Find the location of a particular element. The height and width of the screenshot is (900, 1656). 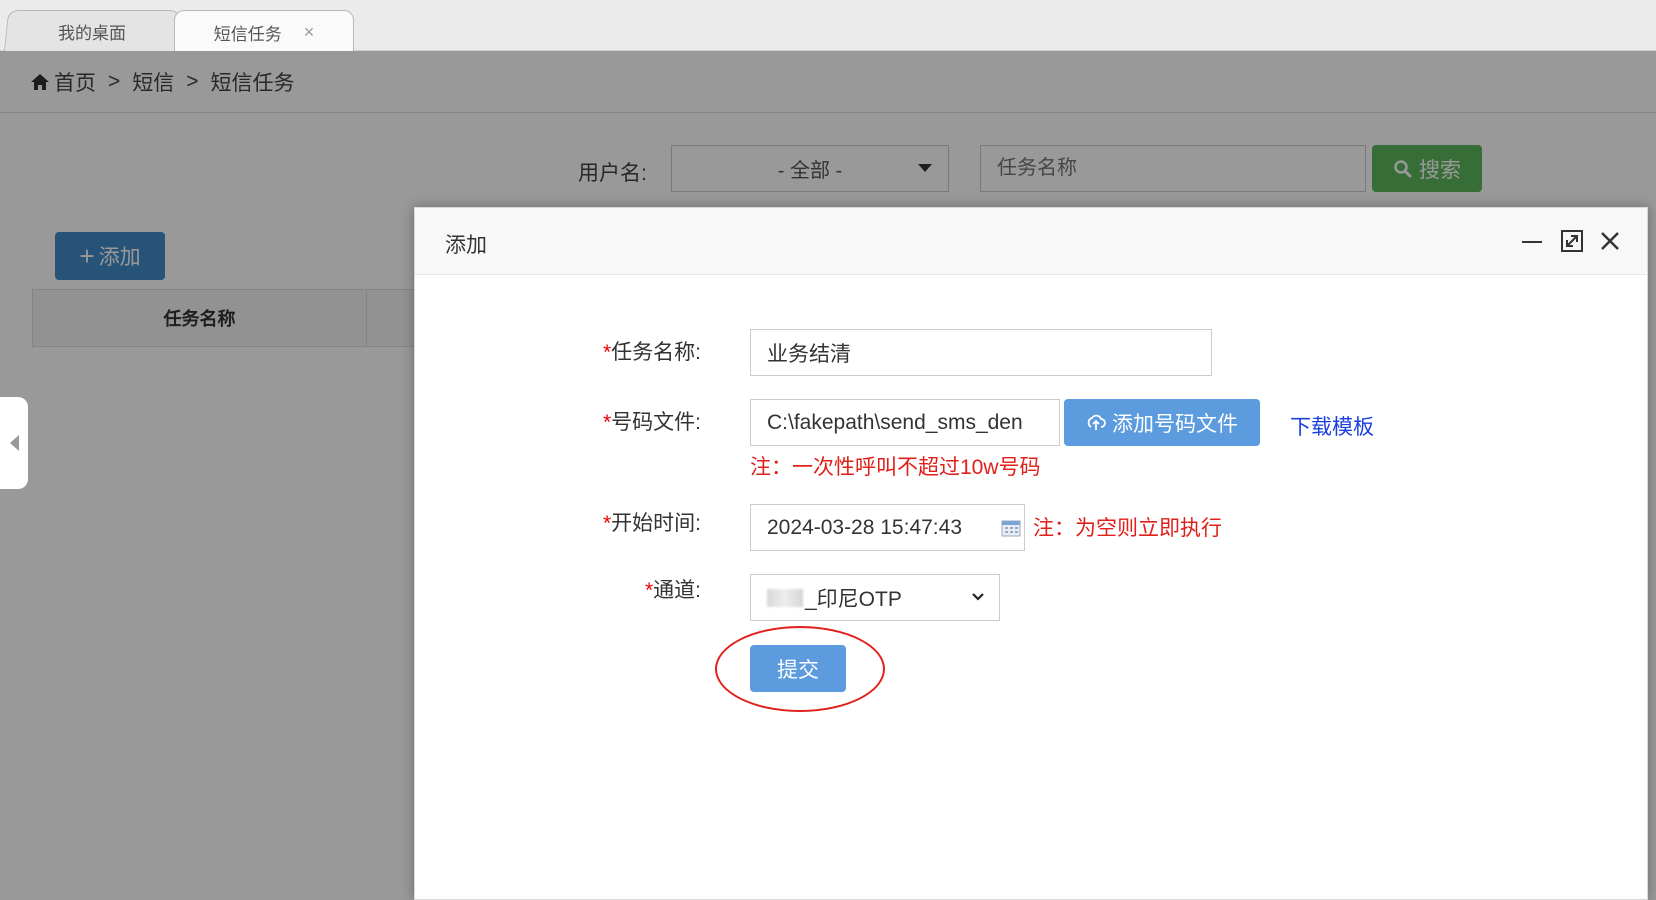

highlight-circle-annotation is located at coordinates (800, 669).